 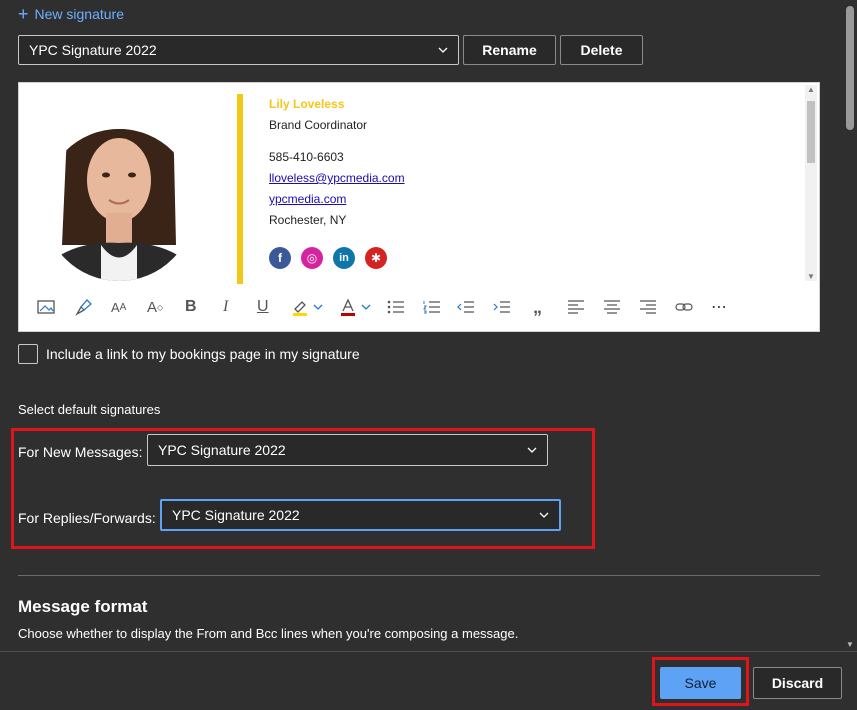 I want to click on replies-forwards-label: For Replies/Forwards:, so click(x=87, y=518).